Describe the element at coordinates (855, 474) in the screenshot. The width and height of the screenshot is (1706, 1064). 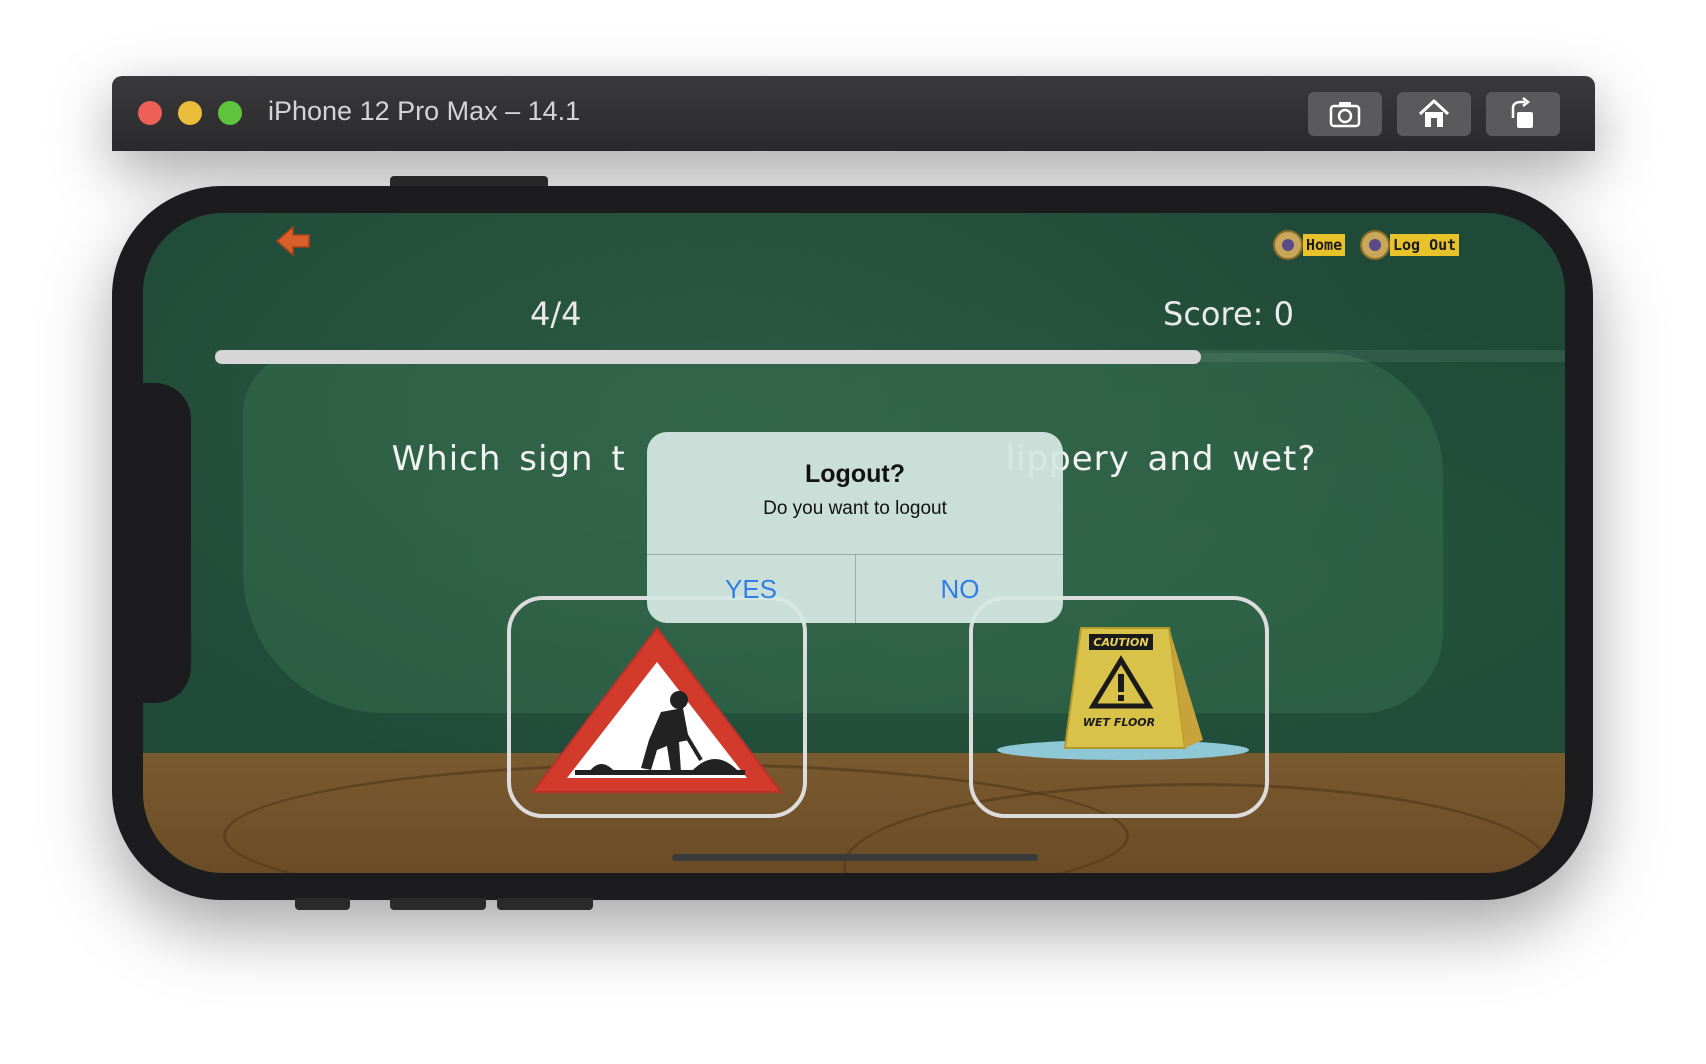
I see `alert-title: Logout?` at that location.